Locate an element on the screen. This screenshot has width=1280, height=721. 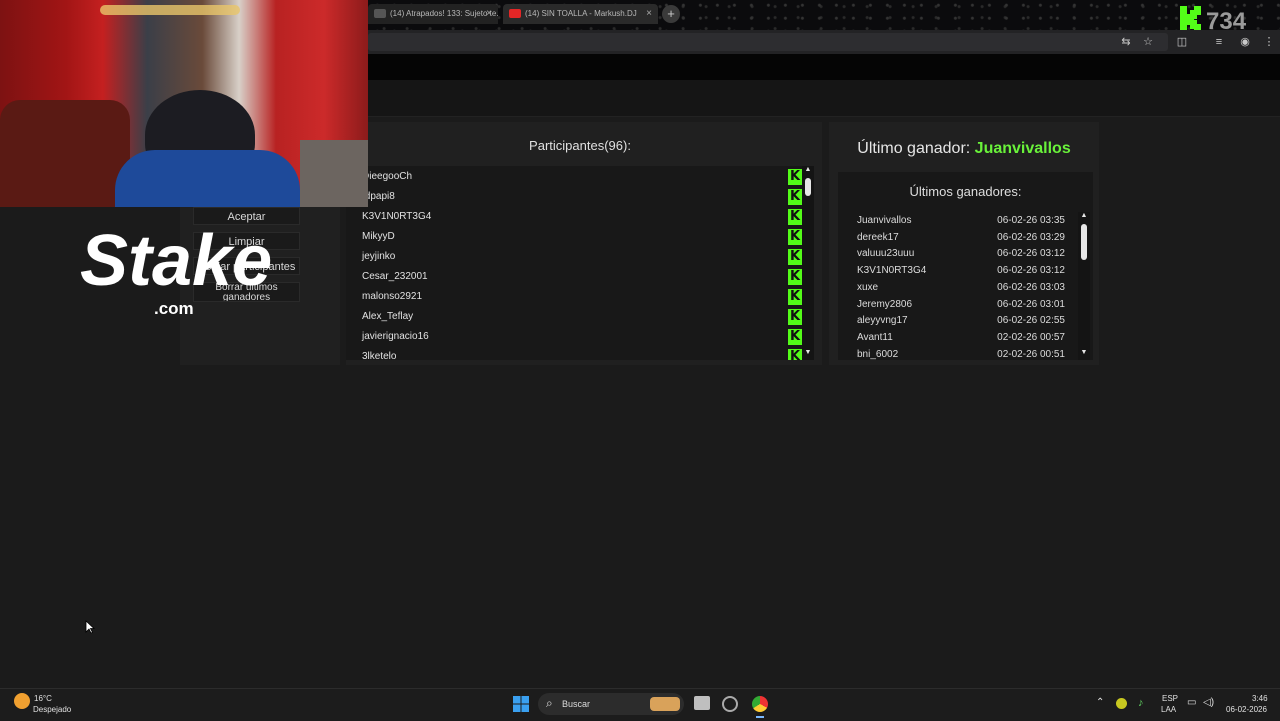
tray-chevron-icon: ⌃ is located at coordinates (1100, 702).